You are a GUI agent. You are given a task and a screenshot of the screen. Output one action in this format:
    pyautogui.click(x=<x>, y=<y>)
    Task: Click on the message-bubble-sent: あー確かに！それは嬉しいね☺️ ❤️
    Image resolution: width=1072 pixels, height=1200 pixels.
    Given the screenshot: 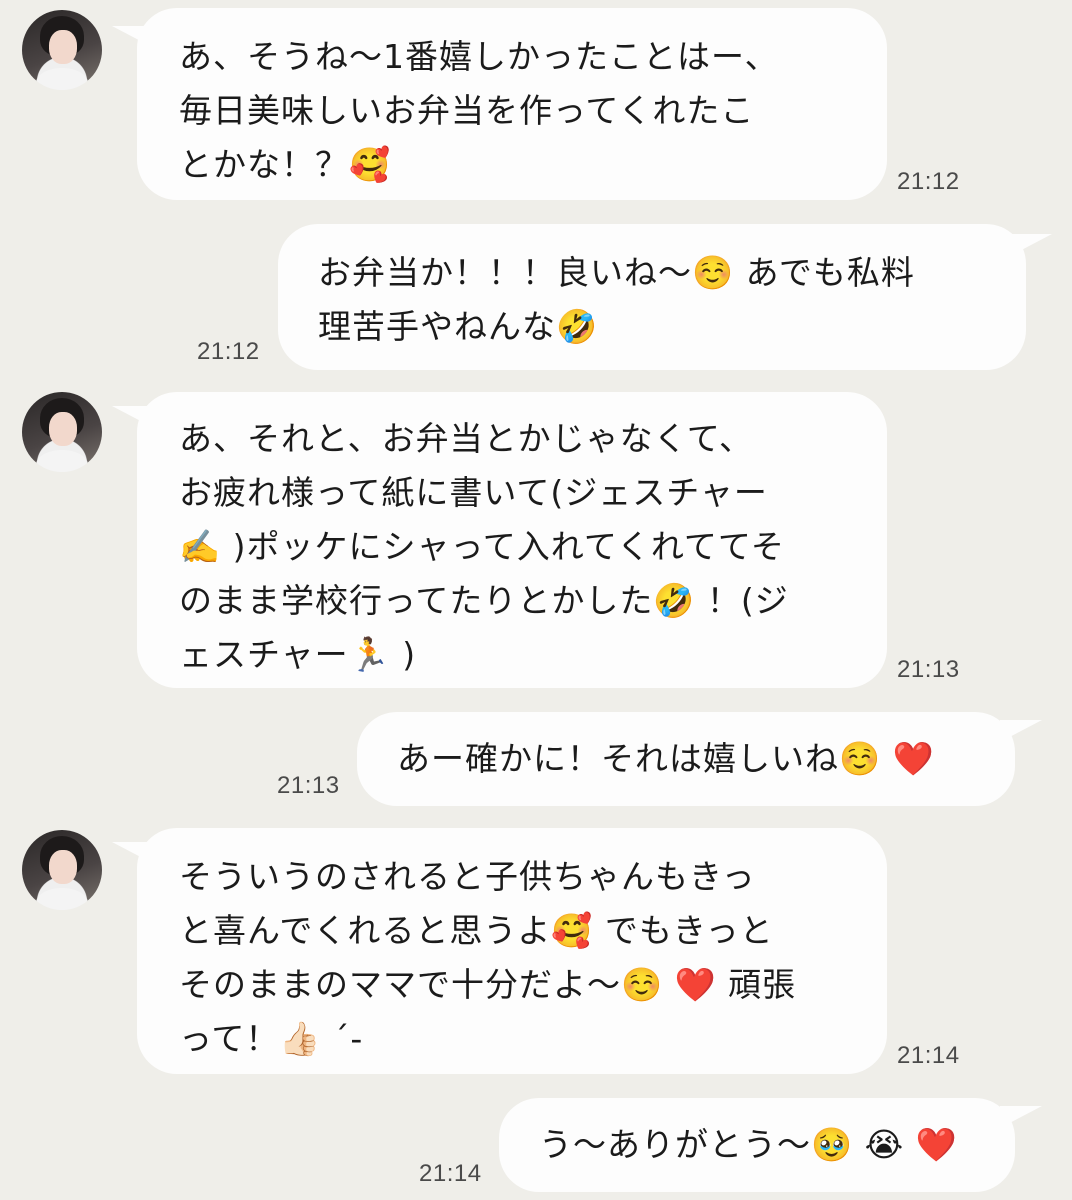 What is the action you would take?
    pyautogui.click(x=686, y=759)
    